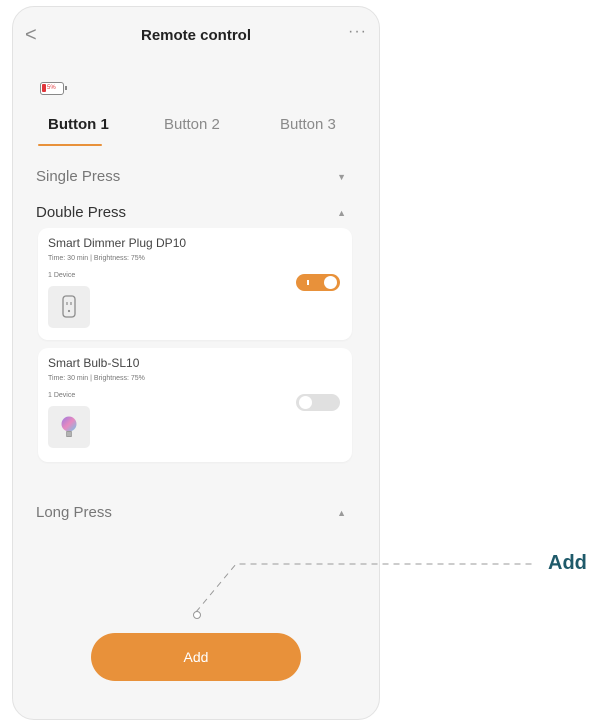 The width and height of the screenshot is (610, 720). What do you see at coordinates (196, 657) in the screenshot?
I see `add-button: Add` at bounding box center [196, 657].